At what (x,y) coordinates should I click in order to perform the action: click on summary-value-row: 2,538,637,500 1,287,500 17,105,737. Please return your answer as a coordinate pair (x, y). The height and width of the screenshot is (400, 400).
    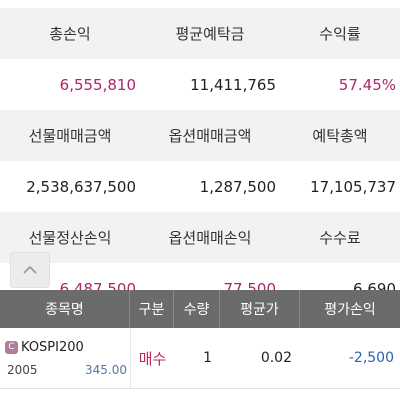
    Looking at the image, I should click on (200, 186).